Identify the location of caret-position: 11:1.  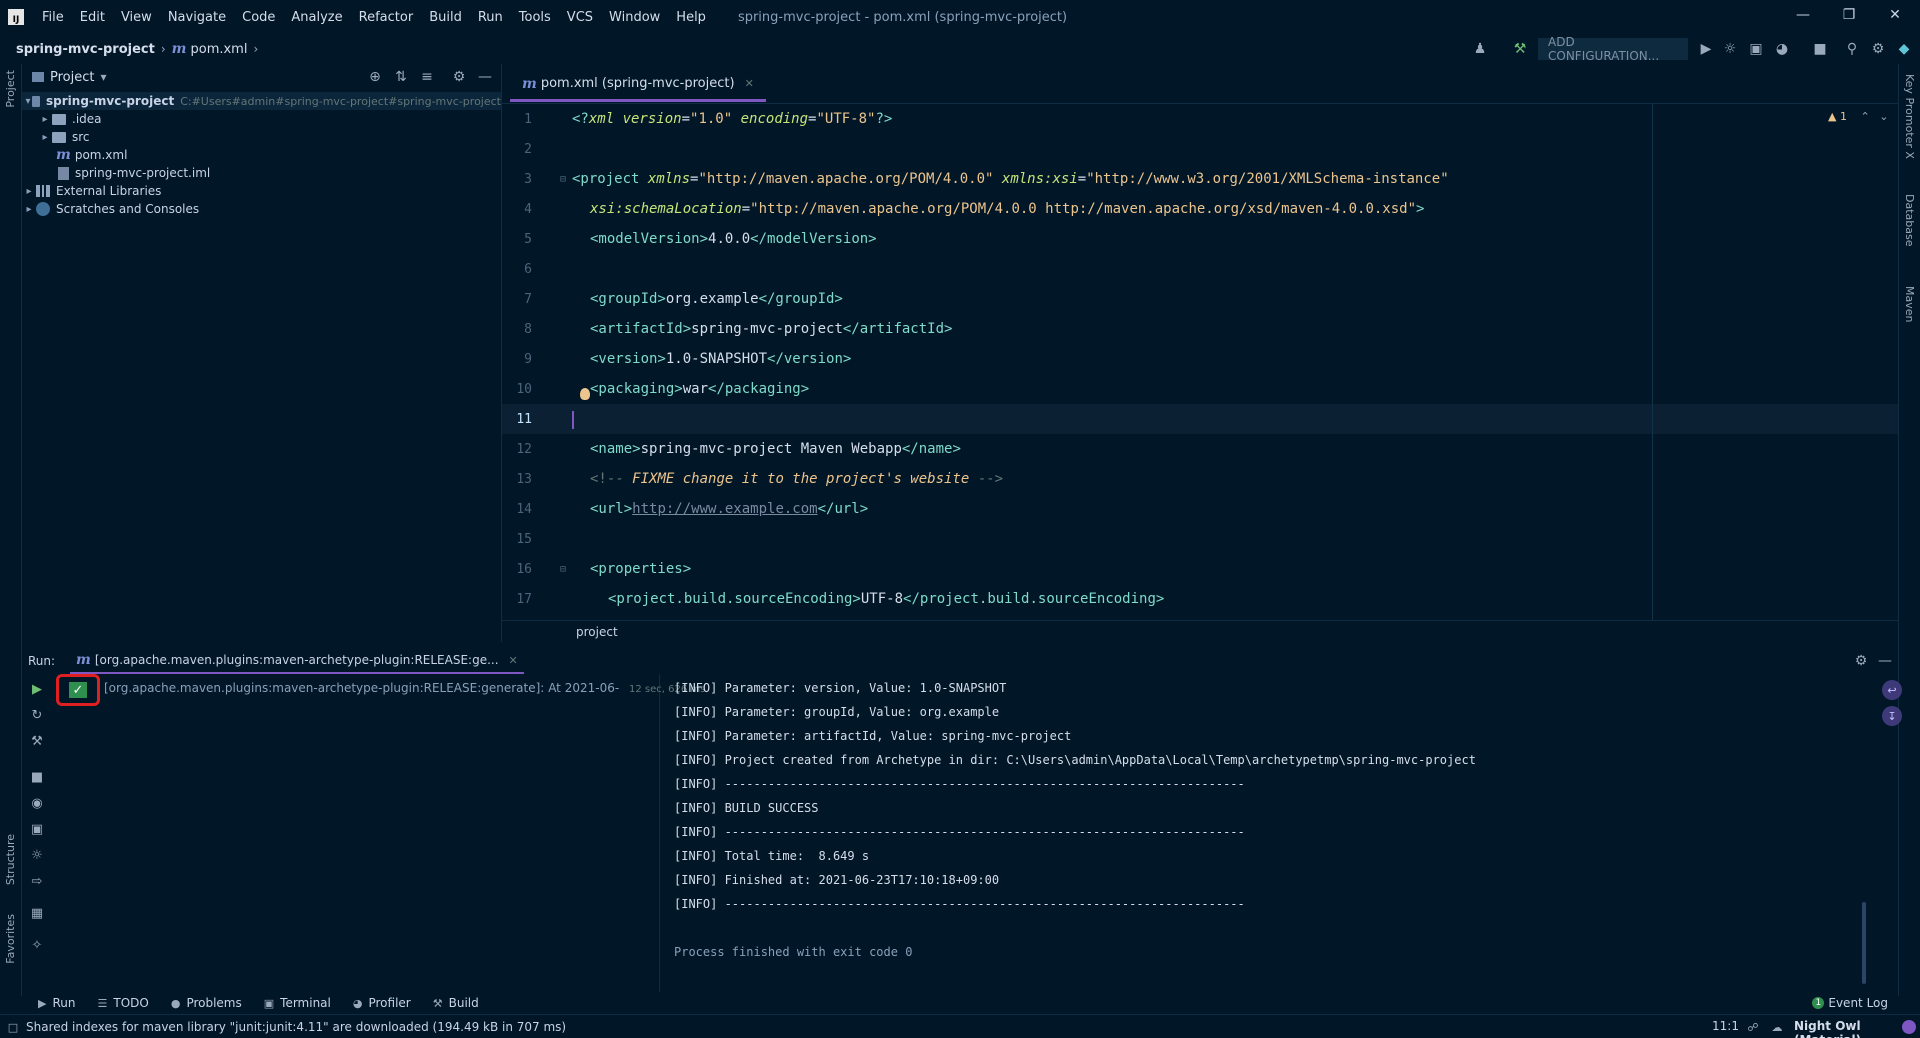
(1725, 1026).